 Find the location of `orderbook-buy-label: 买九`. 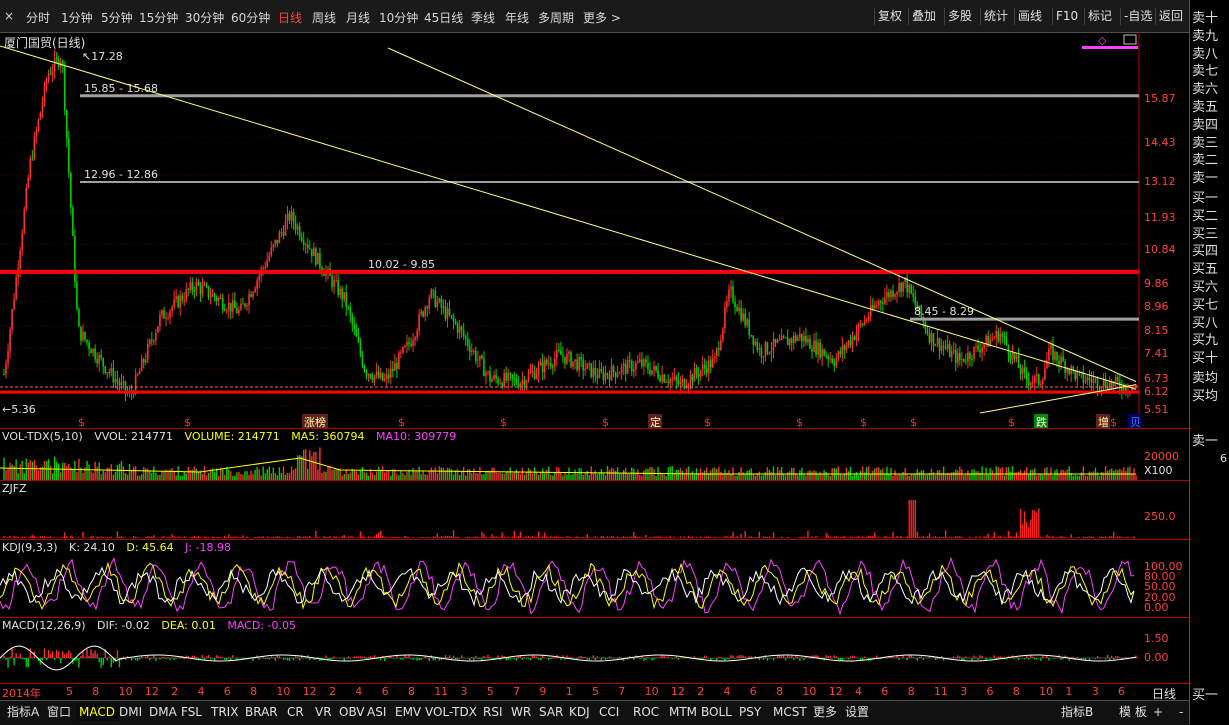

orderbook-buy-label: 买九 is located at coordinates (1209, 340).